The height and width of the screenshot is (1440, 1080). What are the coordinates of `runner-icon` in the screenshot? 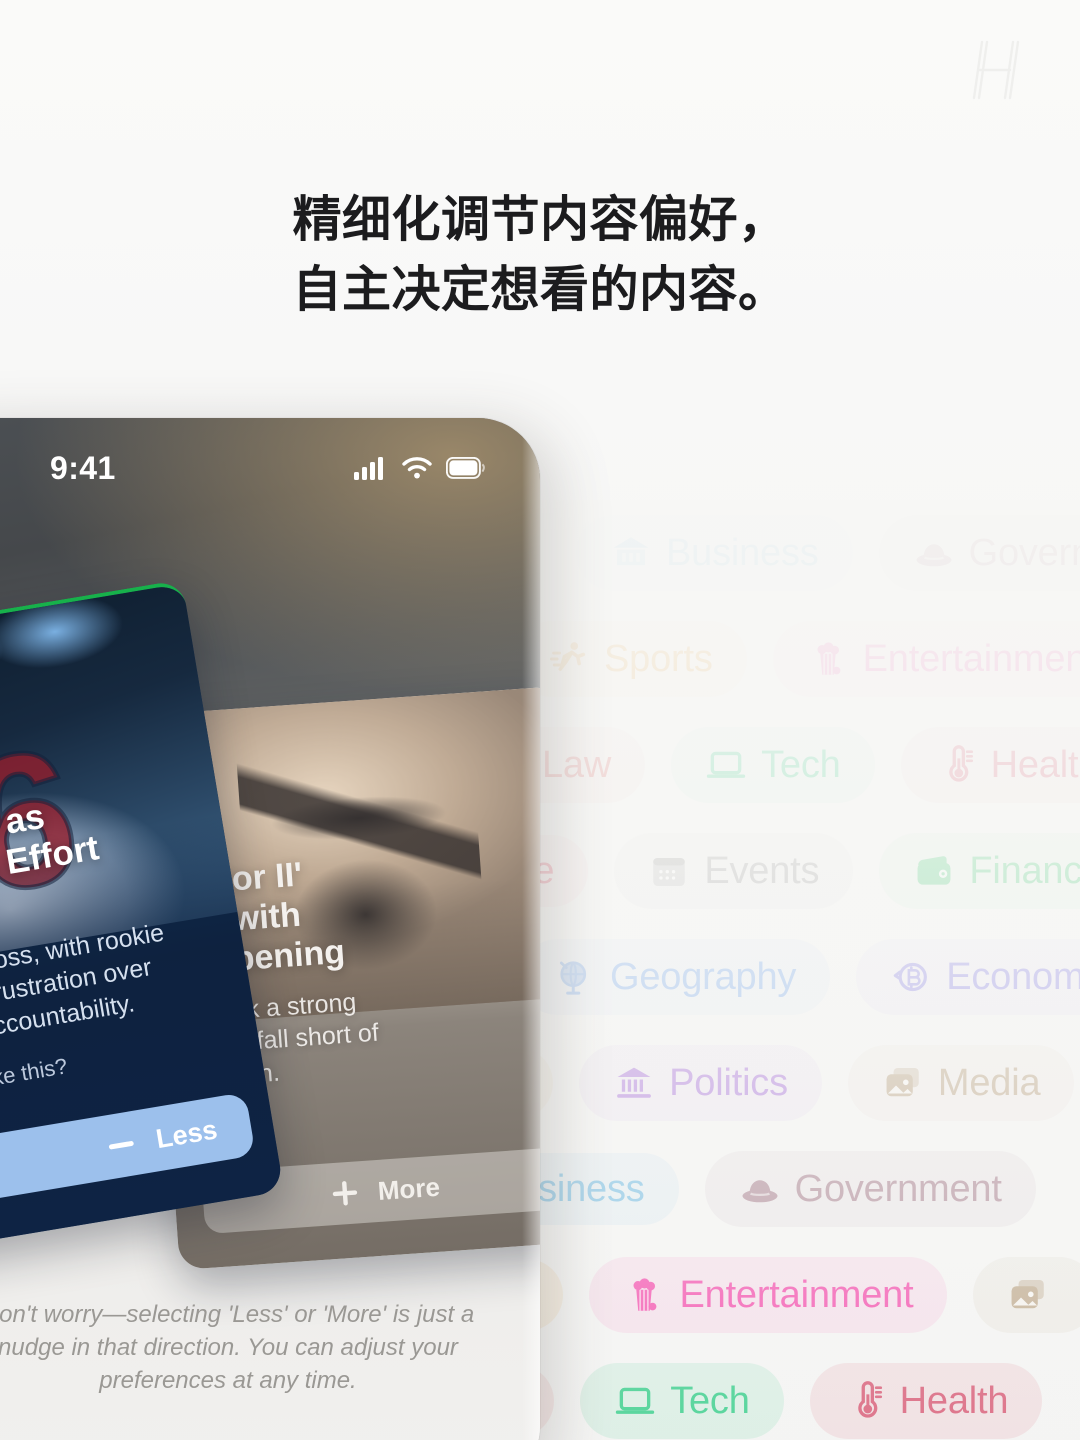 It's located at (569, 659).